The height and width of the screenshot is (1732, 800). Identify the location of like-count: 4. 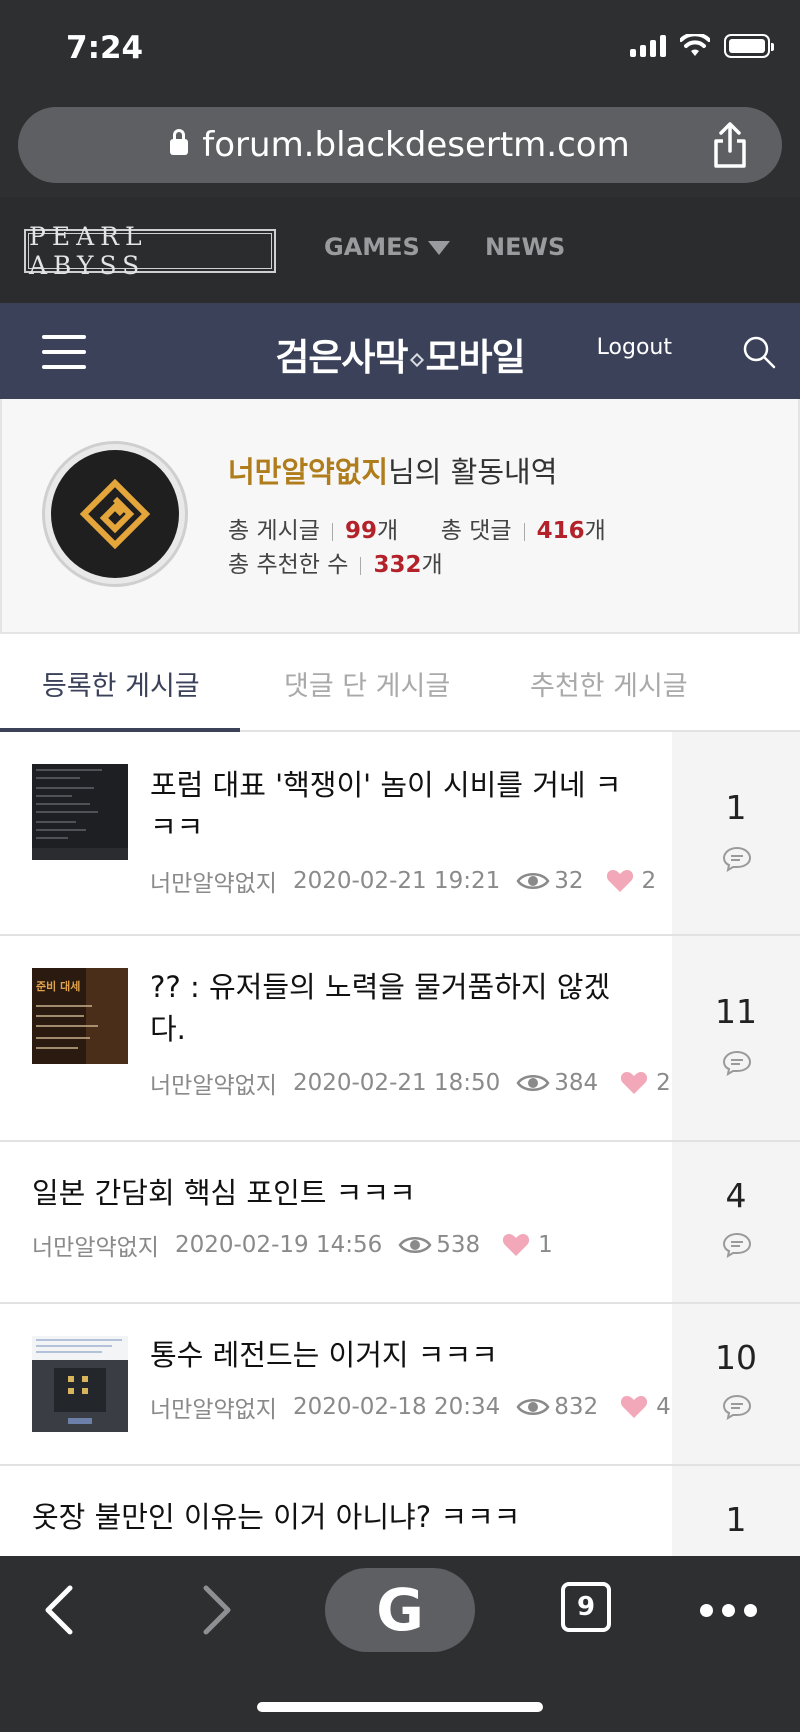
(663, 1407).